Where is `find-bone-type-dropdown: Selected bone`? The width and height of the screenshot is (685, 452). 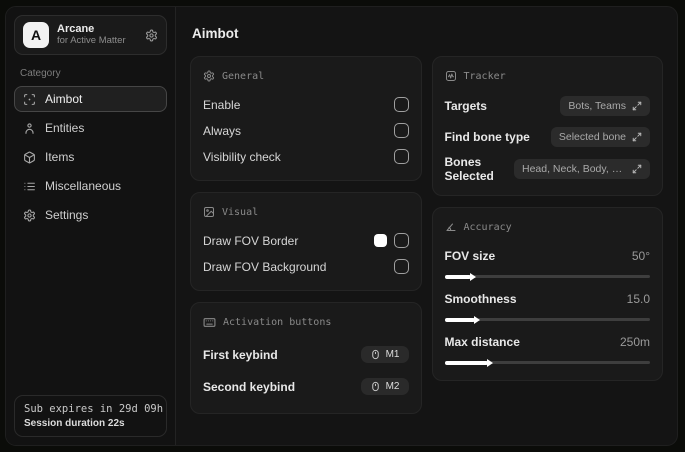 find-bone-type-dropdown: Selected bone is located at coordinates (600, 136).